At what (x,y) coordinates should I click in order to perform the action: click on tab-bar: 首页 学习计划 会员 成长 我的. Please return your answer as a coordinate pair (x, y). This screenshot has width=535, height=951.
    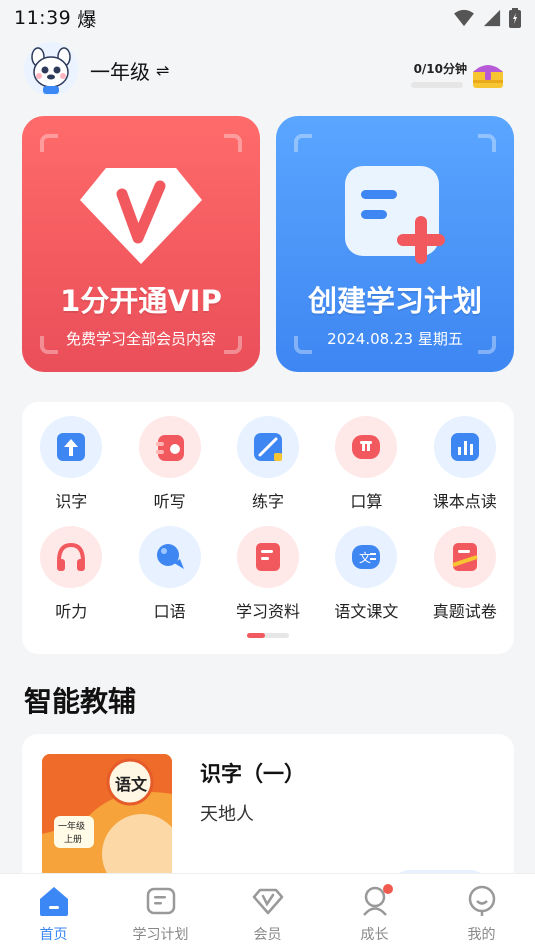
    Looking at the image, I should click on (267, 912).